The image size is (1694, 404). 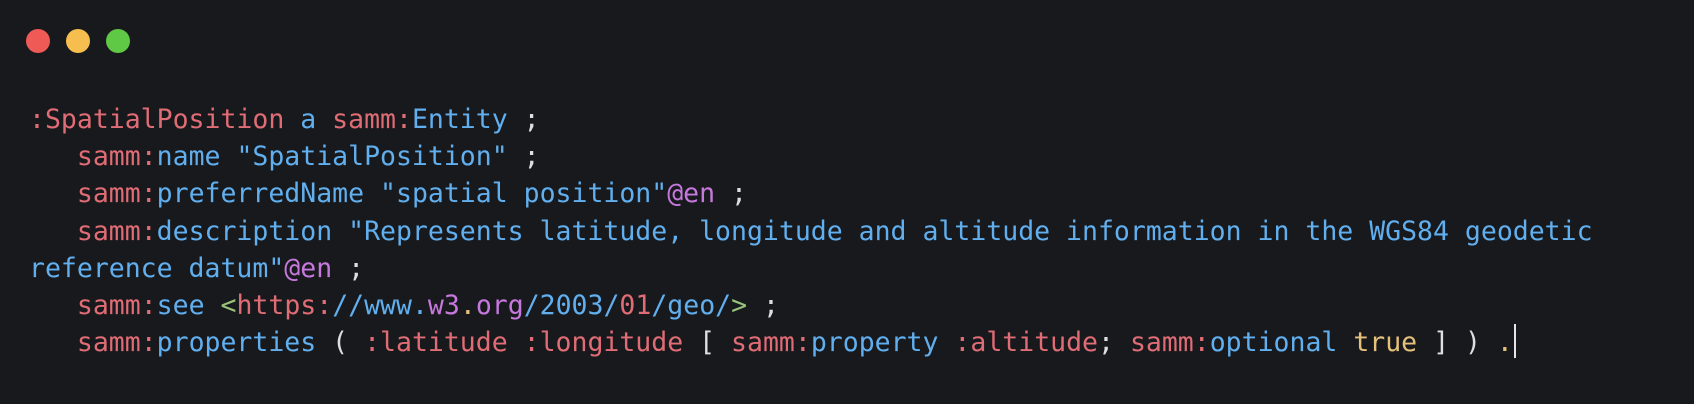 I want to click on code-token-ident: Entity, so click(x=459, y=119).